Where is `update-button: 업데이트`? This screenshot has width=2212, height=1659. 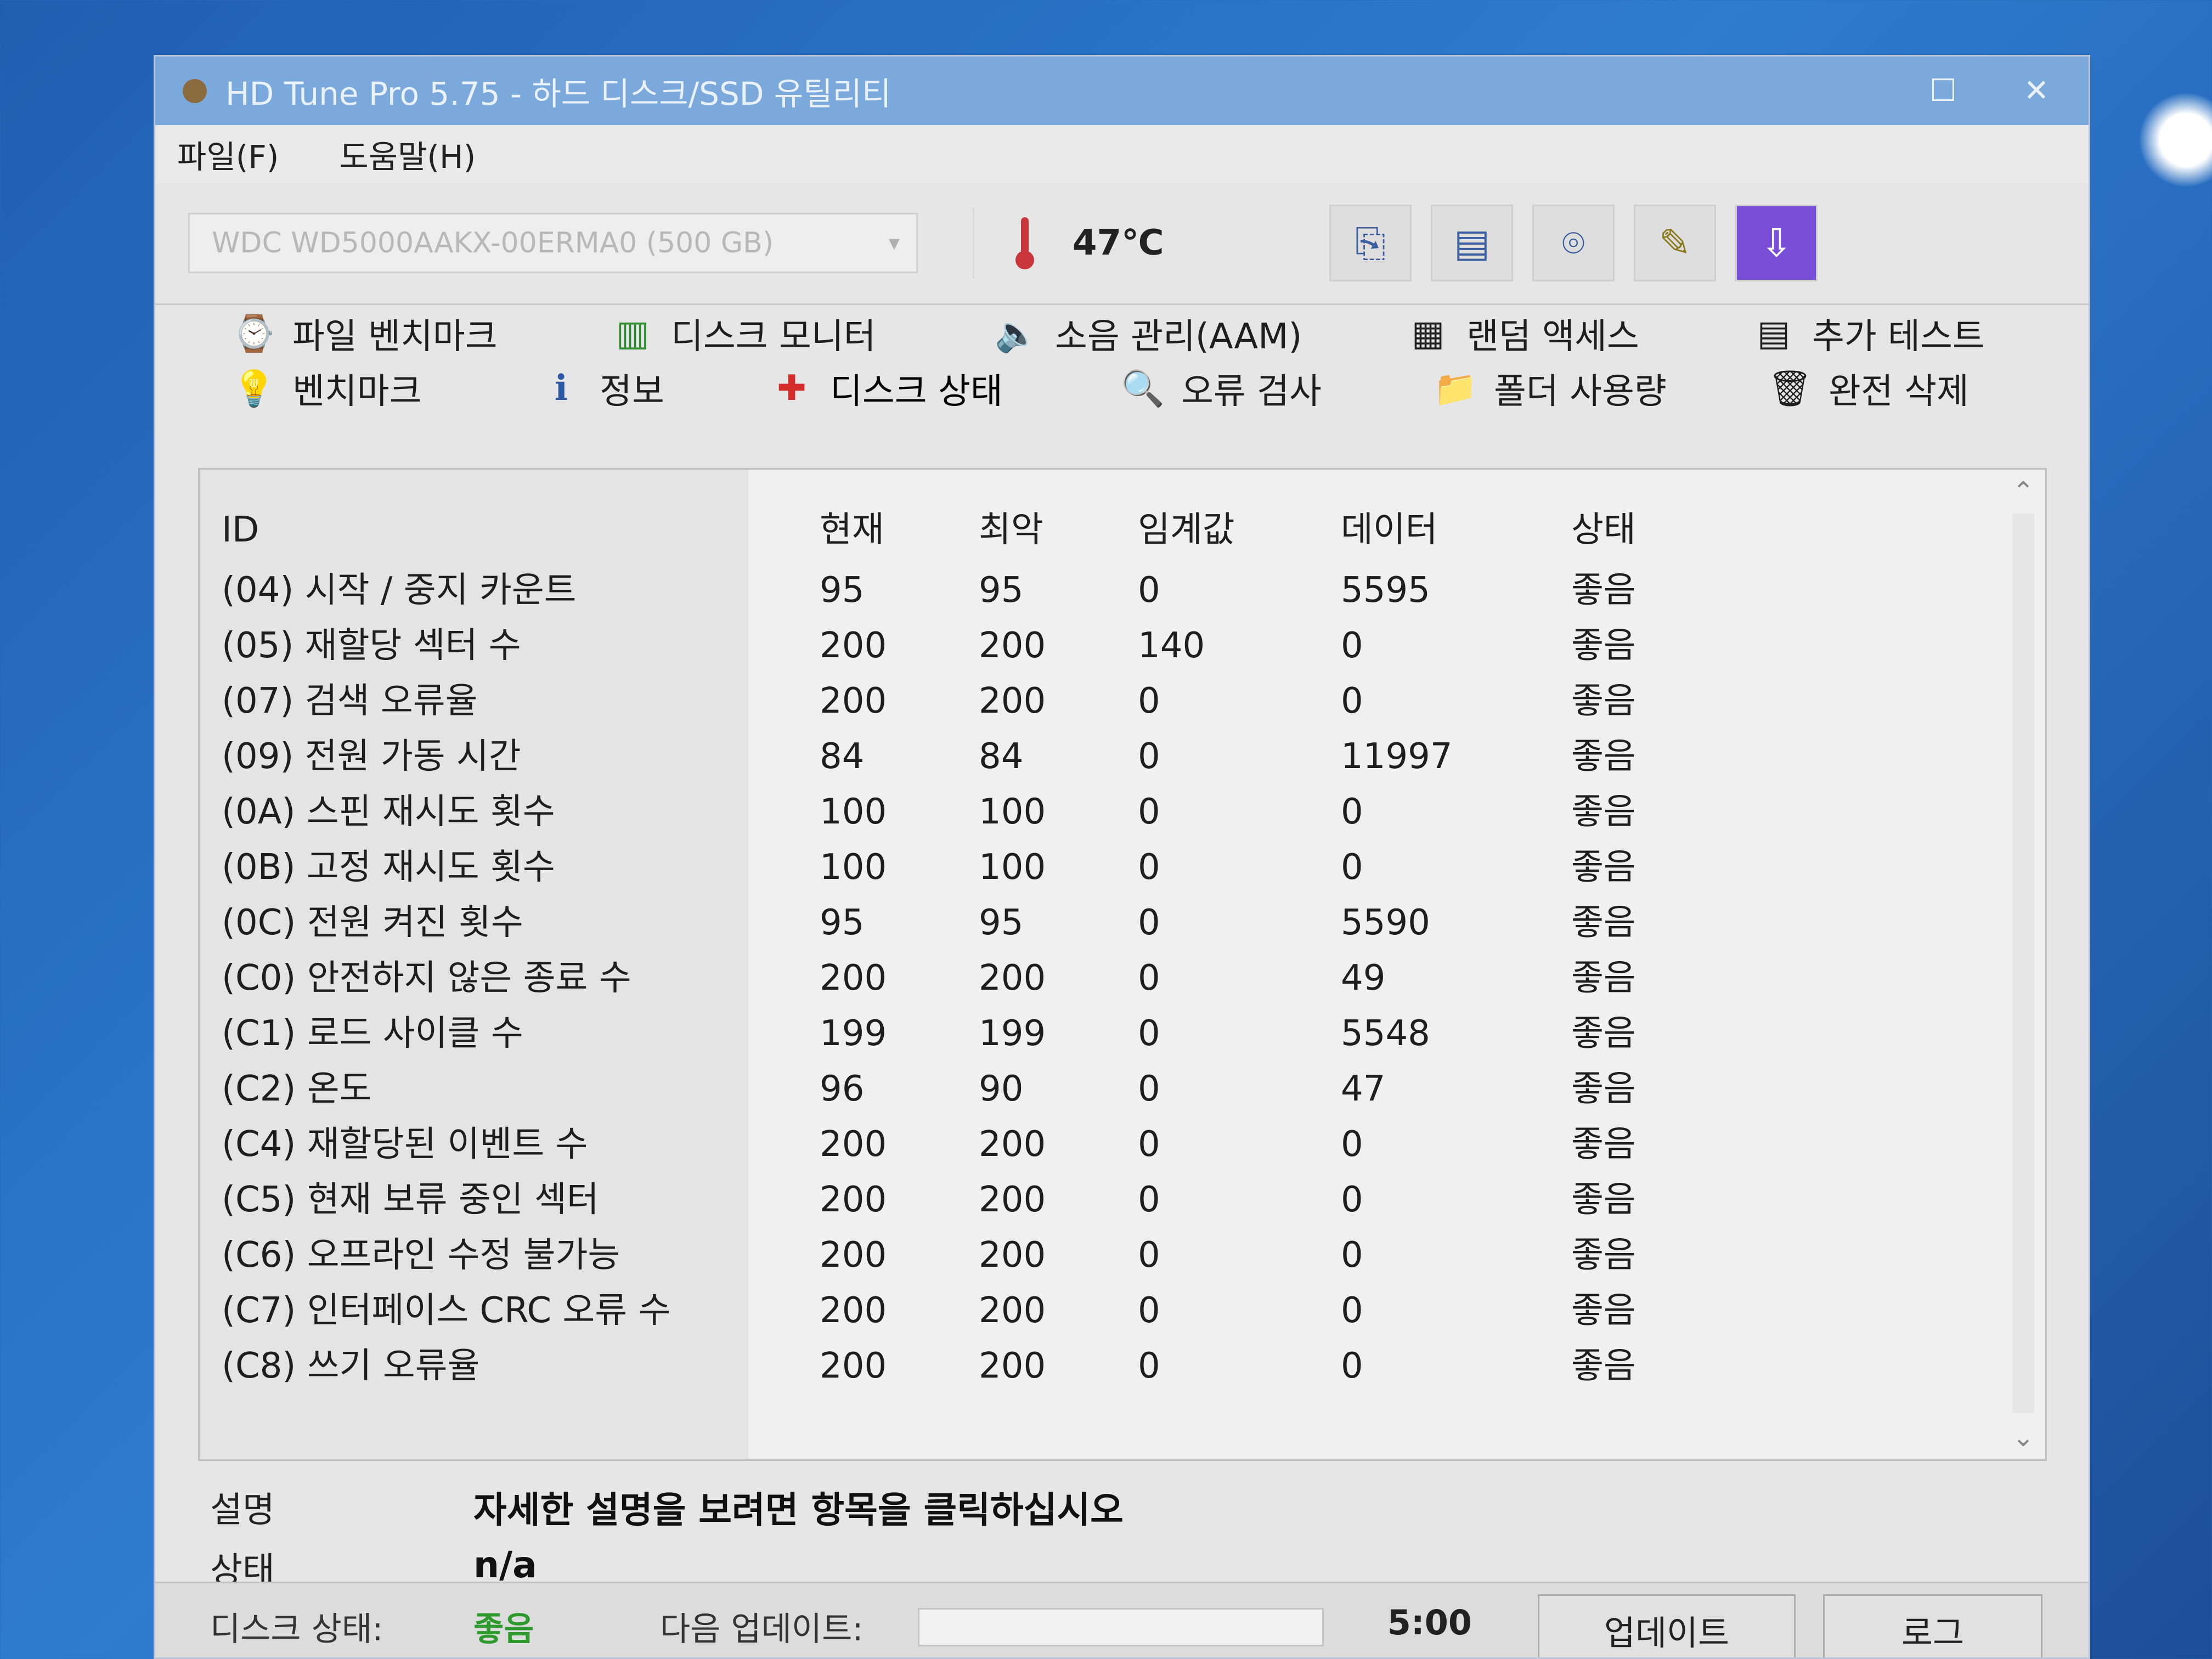
update-button: 업데이트 is located at coordinates (1667, 1626).